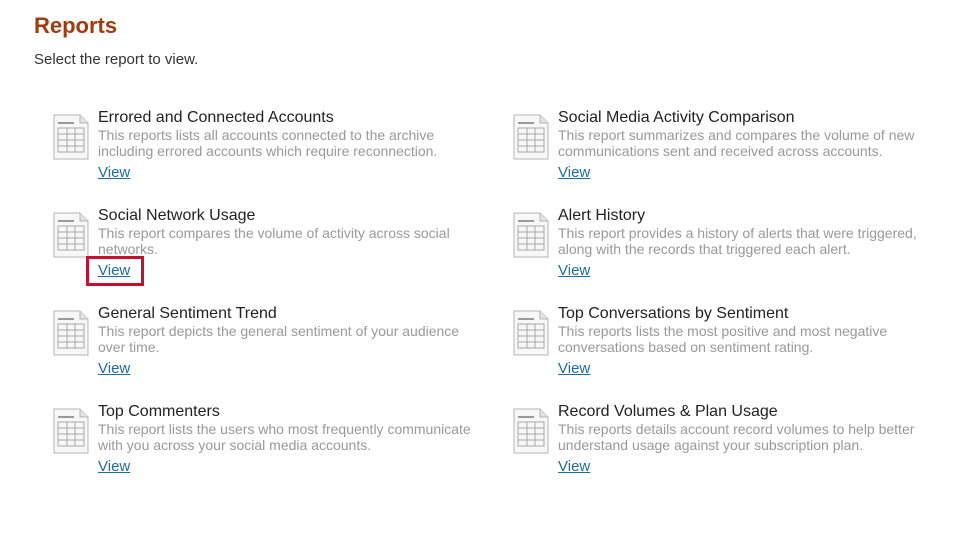 Image resolution: width=969 pixels, height=540 pixels. Describe the element at coordinates (187, 313) in the screenshot. I see `report-title: General Sentiment Trend` at that location.